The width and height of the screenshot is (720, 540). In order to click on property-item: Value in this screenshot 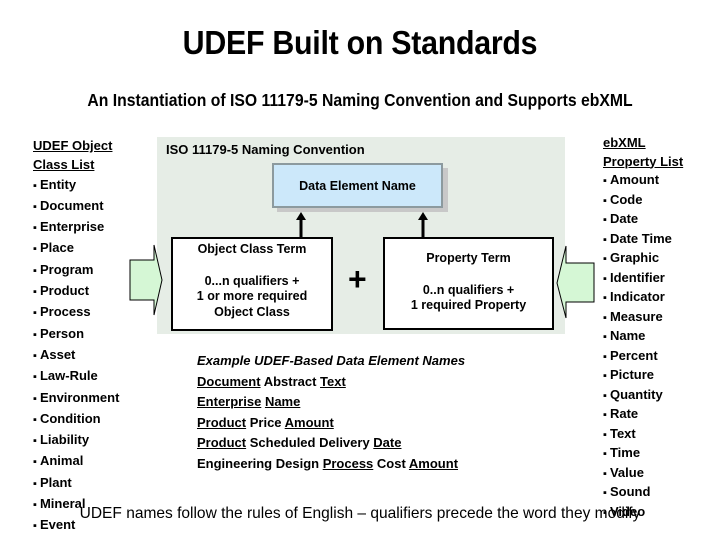, I will do `click(643, 474)`.